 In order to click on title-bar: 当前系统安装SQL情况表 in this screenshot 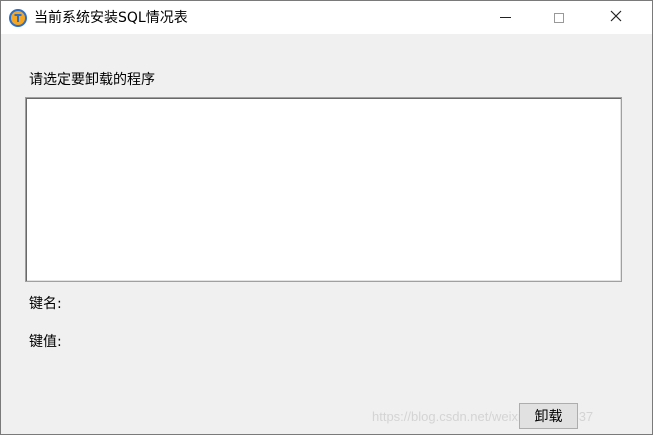, I will do `click(326, 17)`.